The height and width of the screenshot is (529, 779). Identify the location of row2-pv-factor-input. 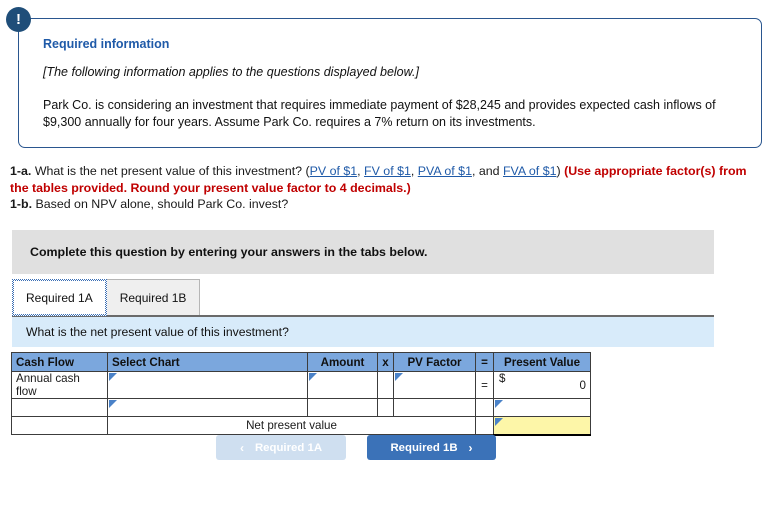
(434, 407).